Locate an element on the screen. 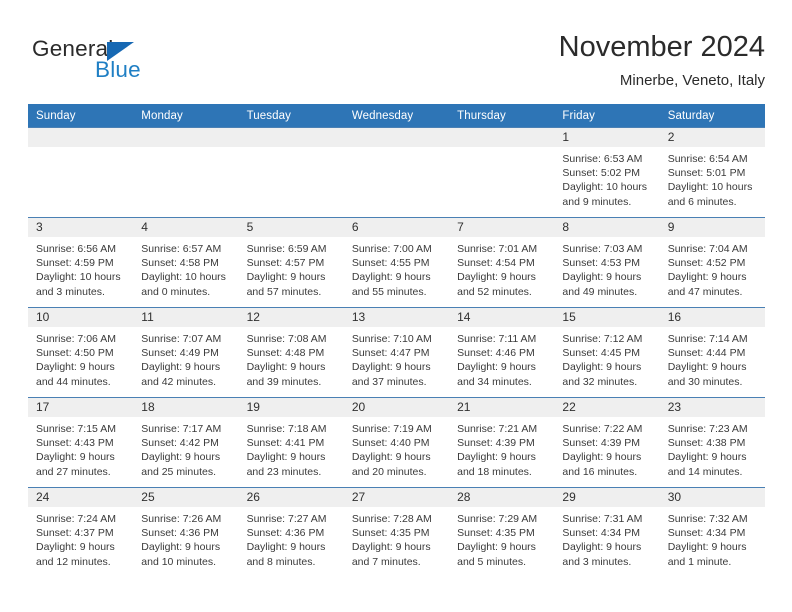  sunset-time: Sunset: 4:36 PM is located at coordinates (180, 533).